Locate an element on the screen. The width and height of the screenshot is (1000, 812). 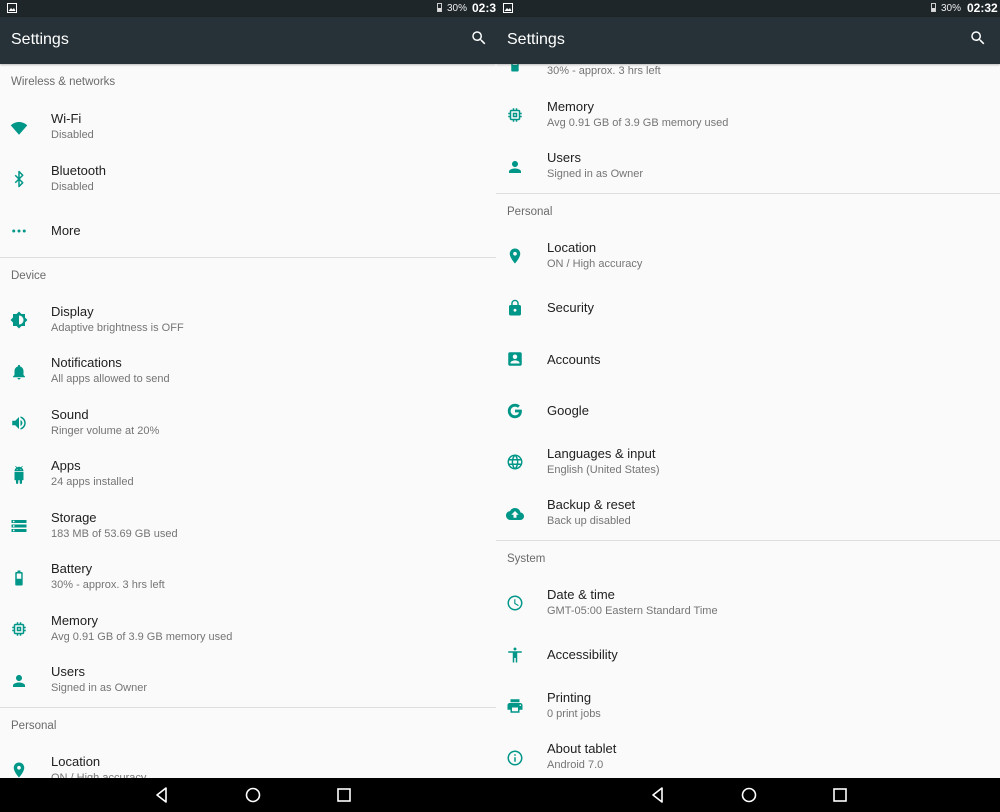
item-title: Display is located at coordinates (72, 311).